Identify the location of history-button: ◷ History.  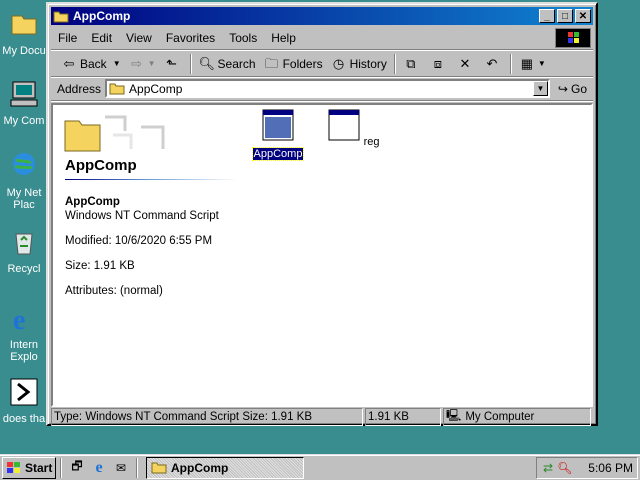
(359, 64).